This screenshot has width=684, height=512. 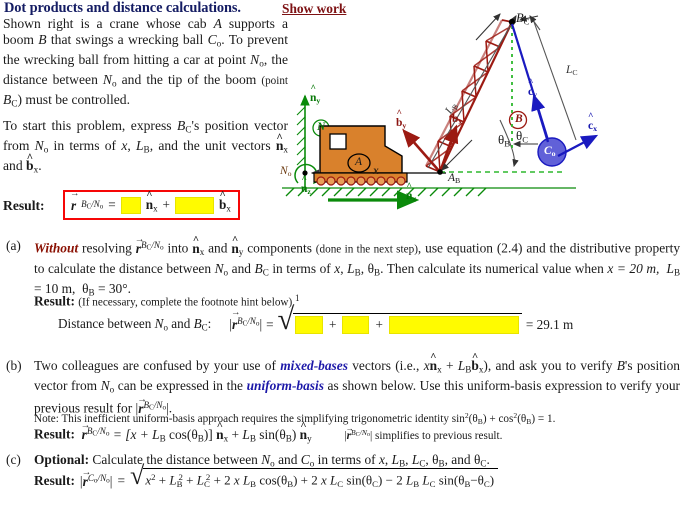 What do you see at coordinates (540, 118) in the screenshot?
I see `cy-vector` at bounding box center [540, 118].